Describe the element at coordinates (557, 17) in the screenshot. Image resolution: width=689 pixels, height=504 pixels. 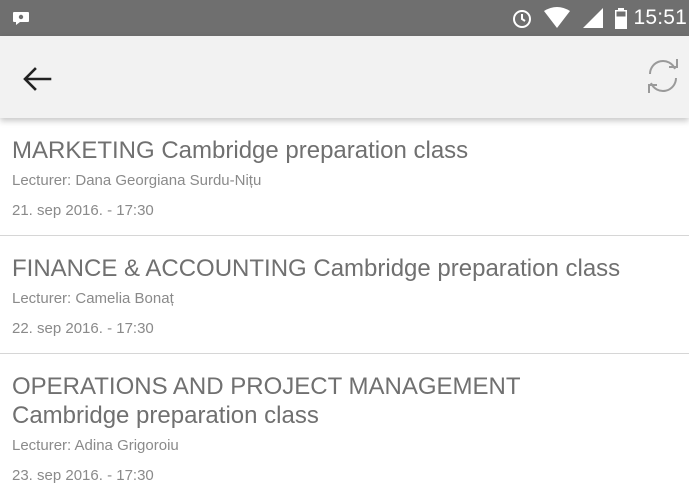
I see `wifi-icon` at that location.